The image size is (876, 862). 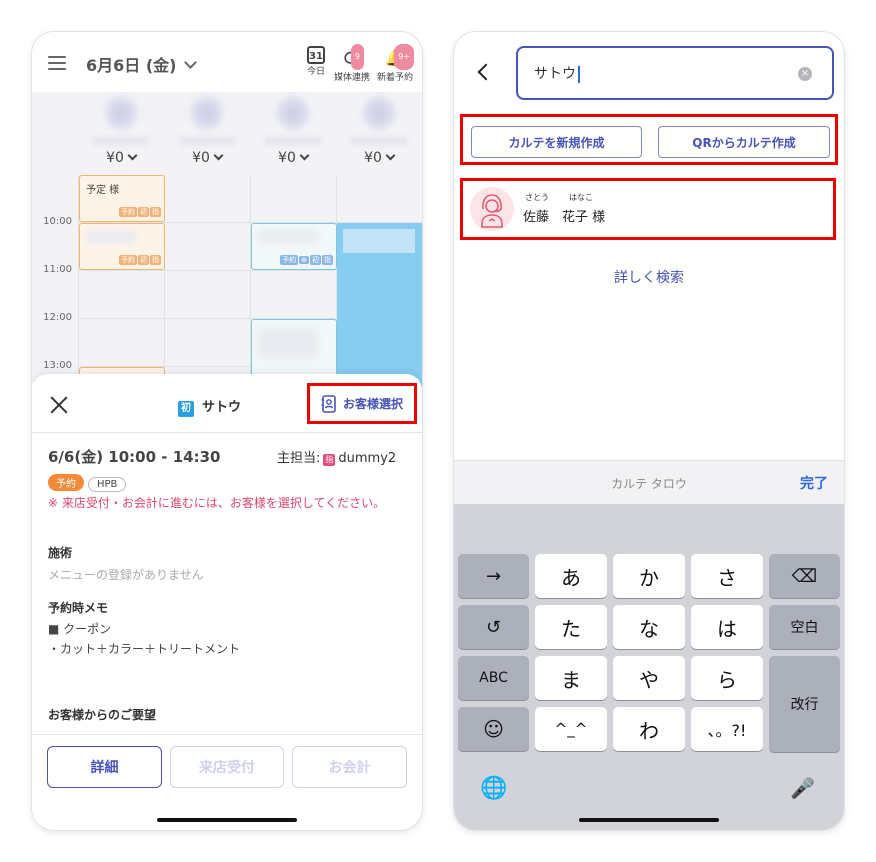 I want to click on new-booking-badge: 9+, so click(x=404, y=57).